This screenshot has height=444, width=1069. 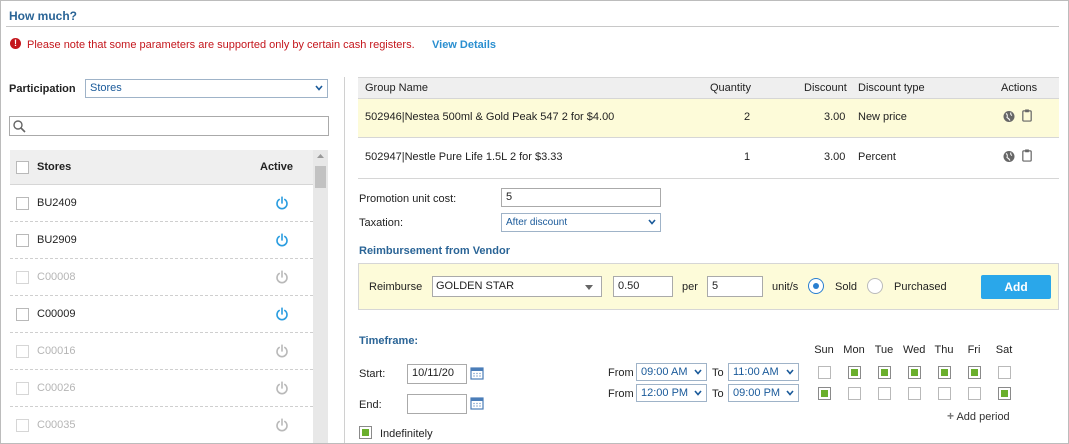 What do you see at coordinates (882, 117) in the screenshot?
I see `discount-type-cell: New price` at bounding box center [882, 117].